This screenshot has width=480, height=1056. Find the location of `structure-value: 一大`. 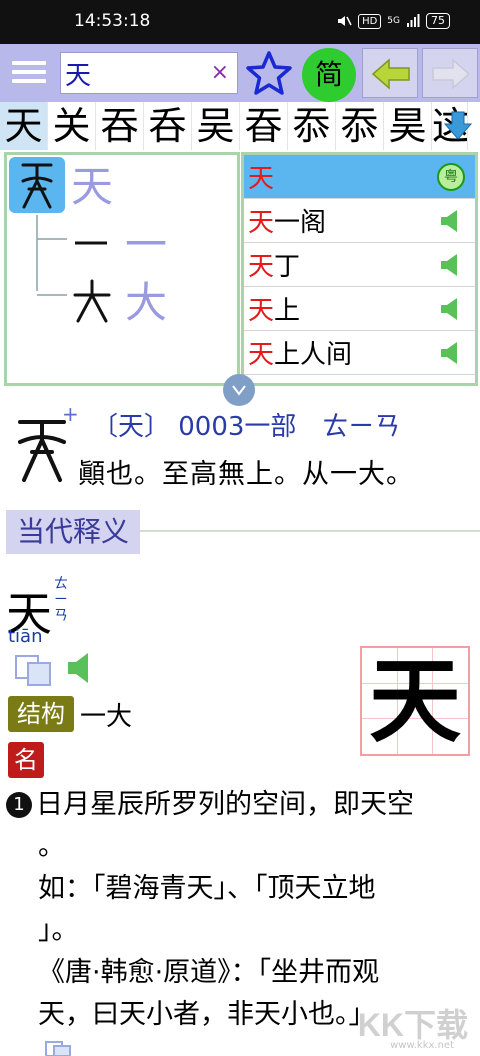

structure-value: 一大 is located at coordinates (106, 717).